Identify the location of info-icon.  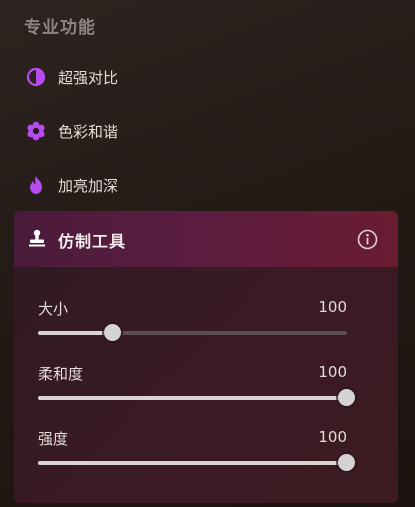
(367, 239).